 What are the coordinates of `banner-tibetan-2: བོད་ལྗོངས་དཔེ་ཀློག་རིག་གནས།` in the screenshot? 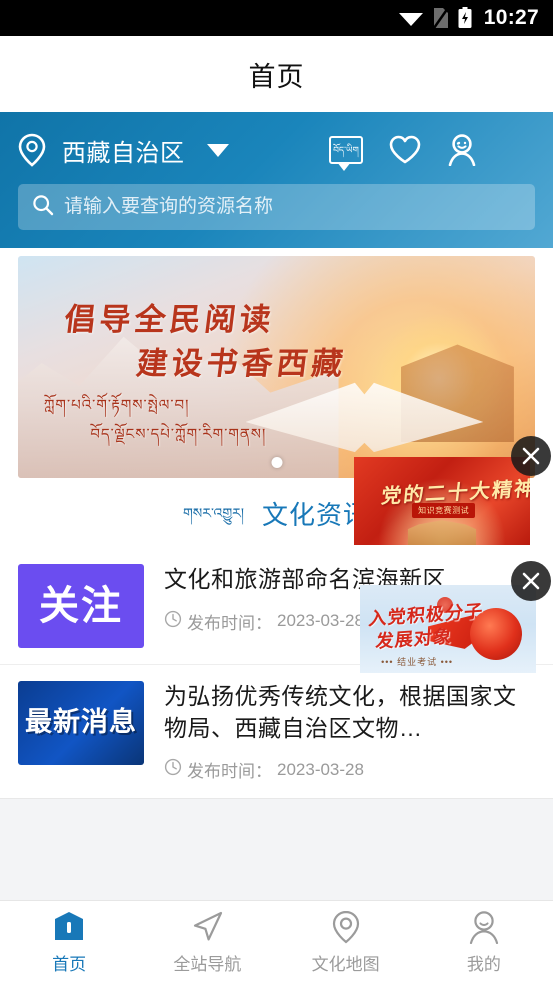 It's located at (178, 435).